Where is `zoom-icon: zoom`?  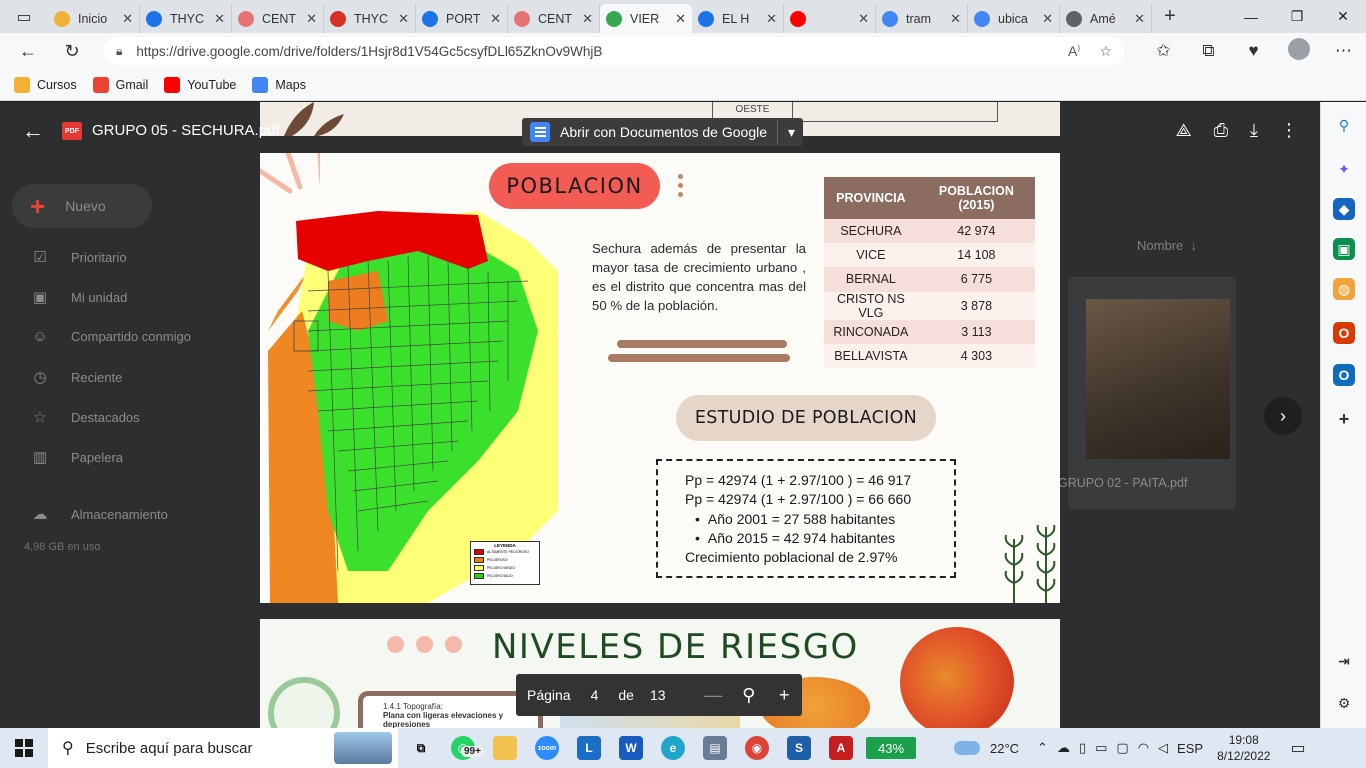
zoom-icon: zoom is located at coordinates (547, 748).